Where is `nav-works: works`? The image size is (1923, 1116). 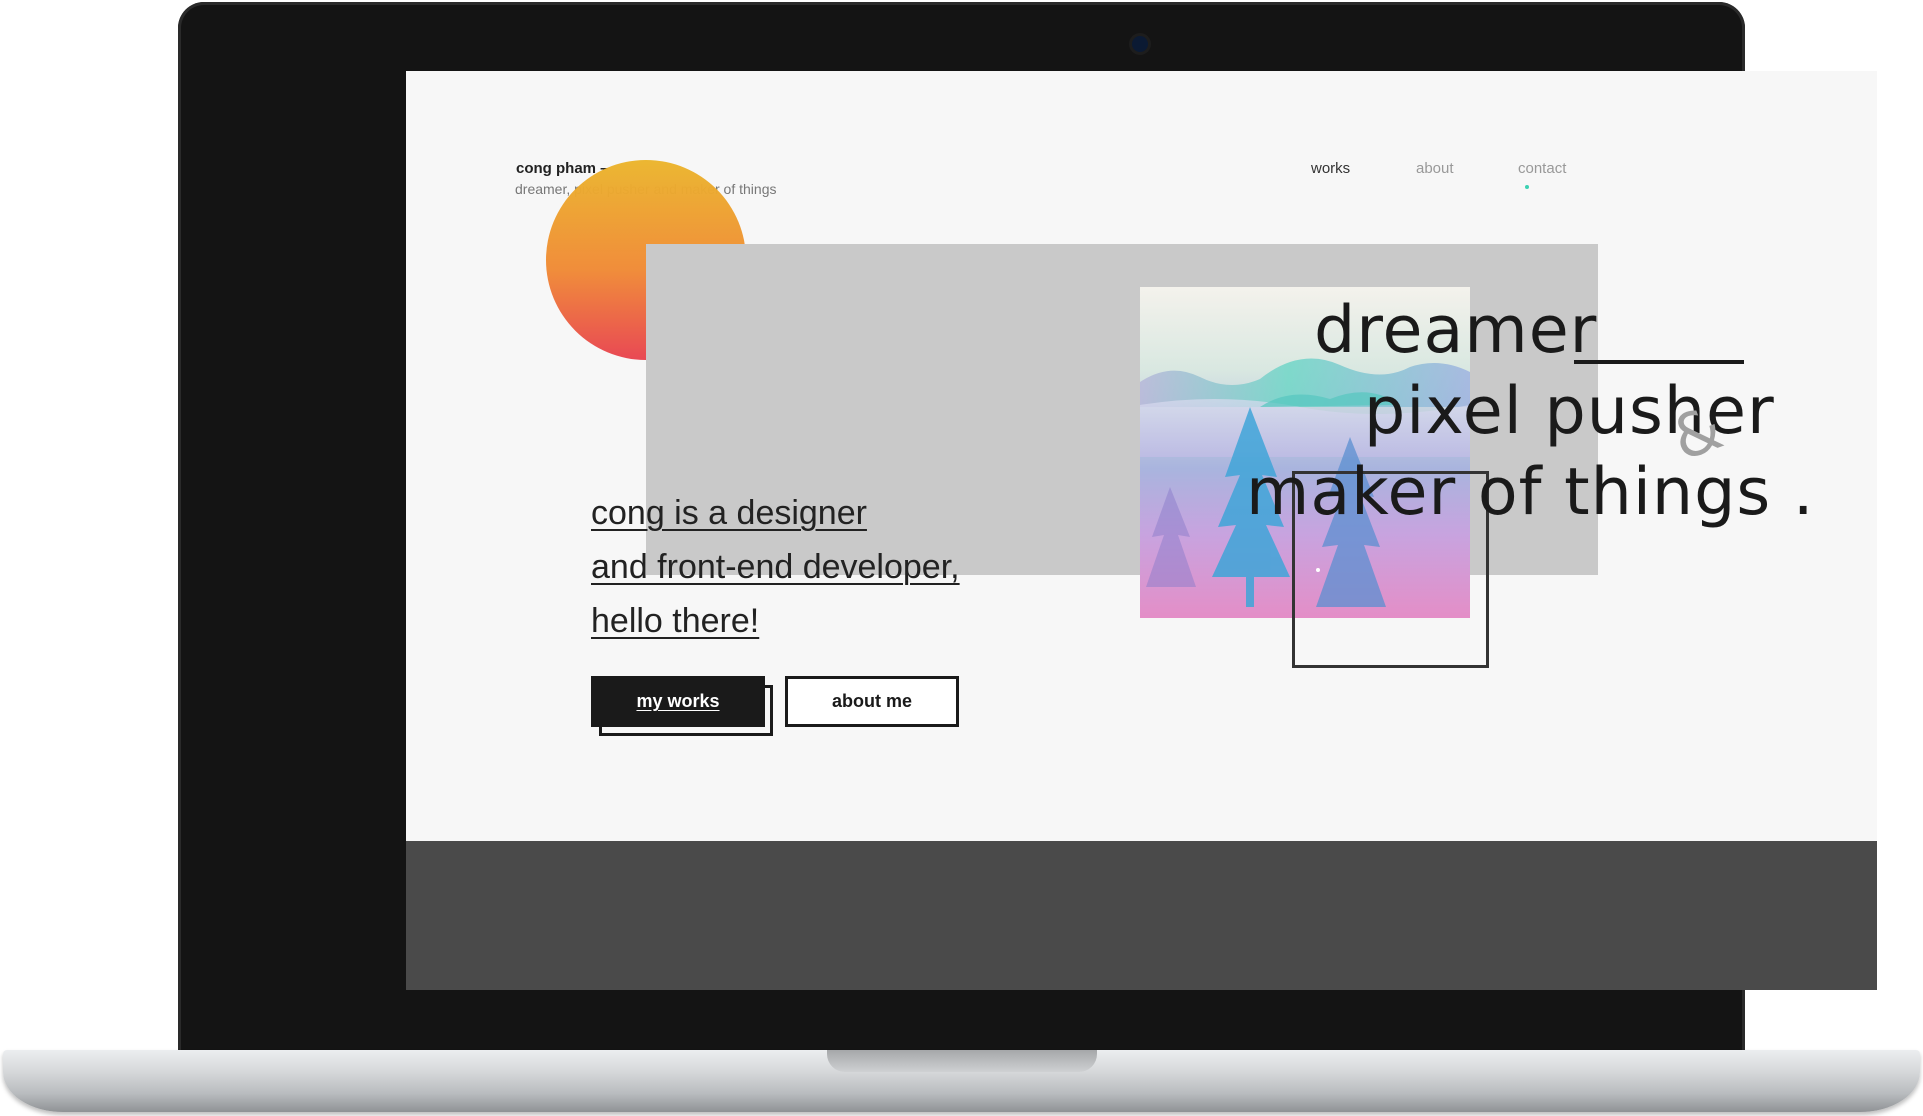
nav-works: works is located at coordinates (1330, 168).